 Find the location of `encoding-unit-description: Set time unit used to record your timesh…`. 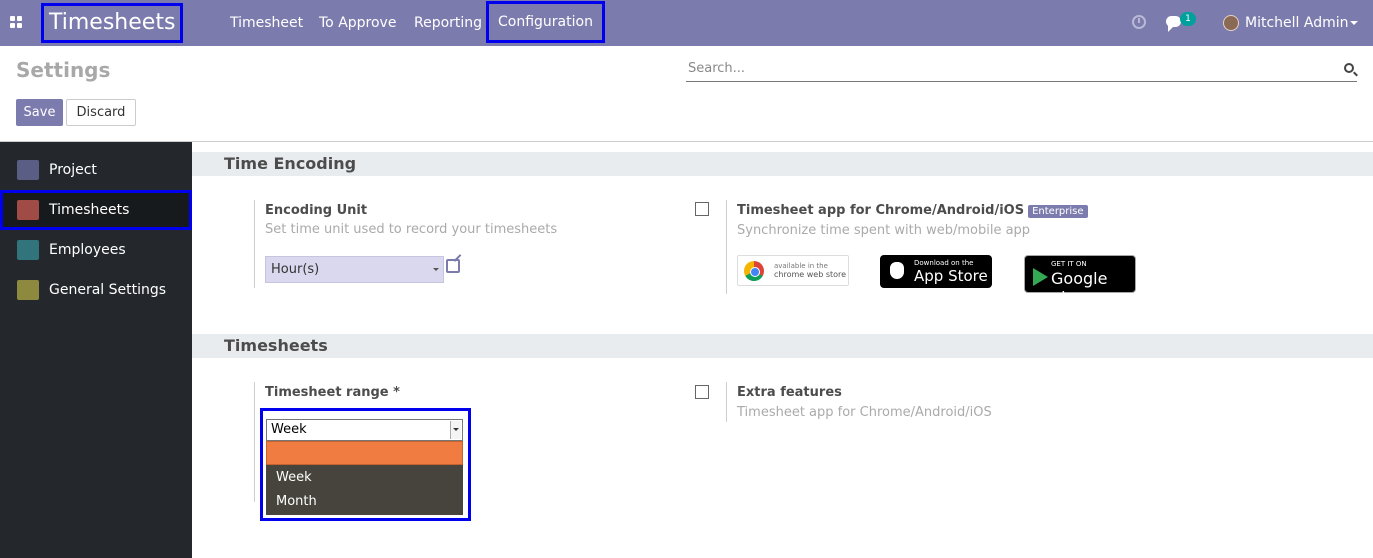

encoding-unit-description: Set time unit used to record your timesh… is located at coordinates (411, 229).